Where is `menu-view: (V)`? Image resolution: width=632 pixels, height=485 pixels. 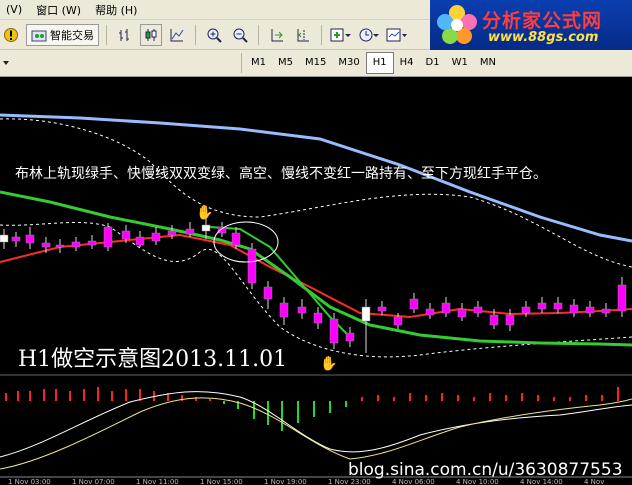
menu-view: (V) is located at coordinates (15, 9).